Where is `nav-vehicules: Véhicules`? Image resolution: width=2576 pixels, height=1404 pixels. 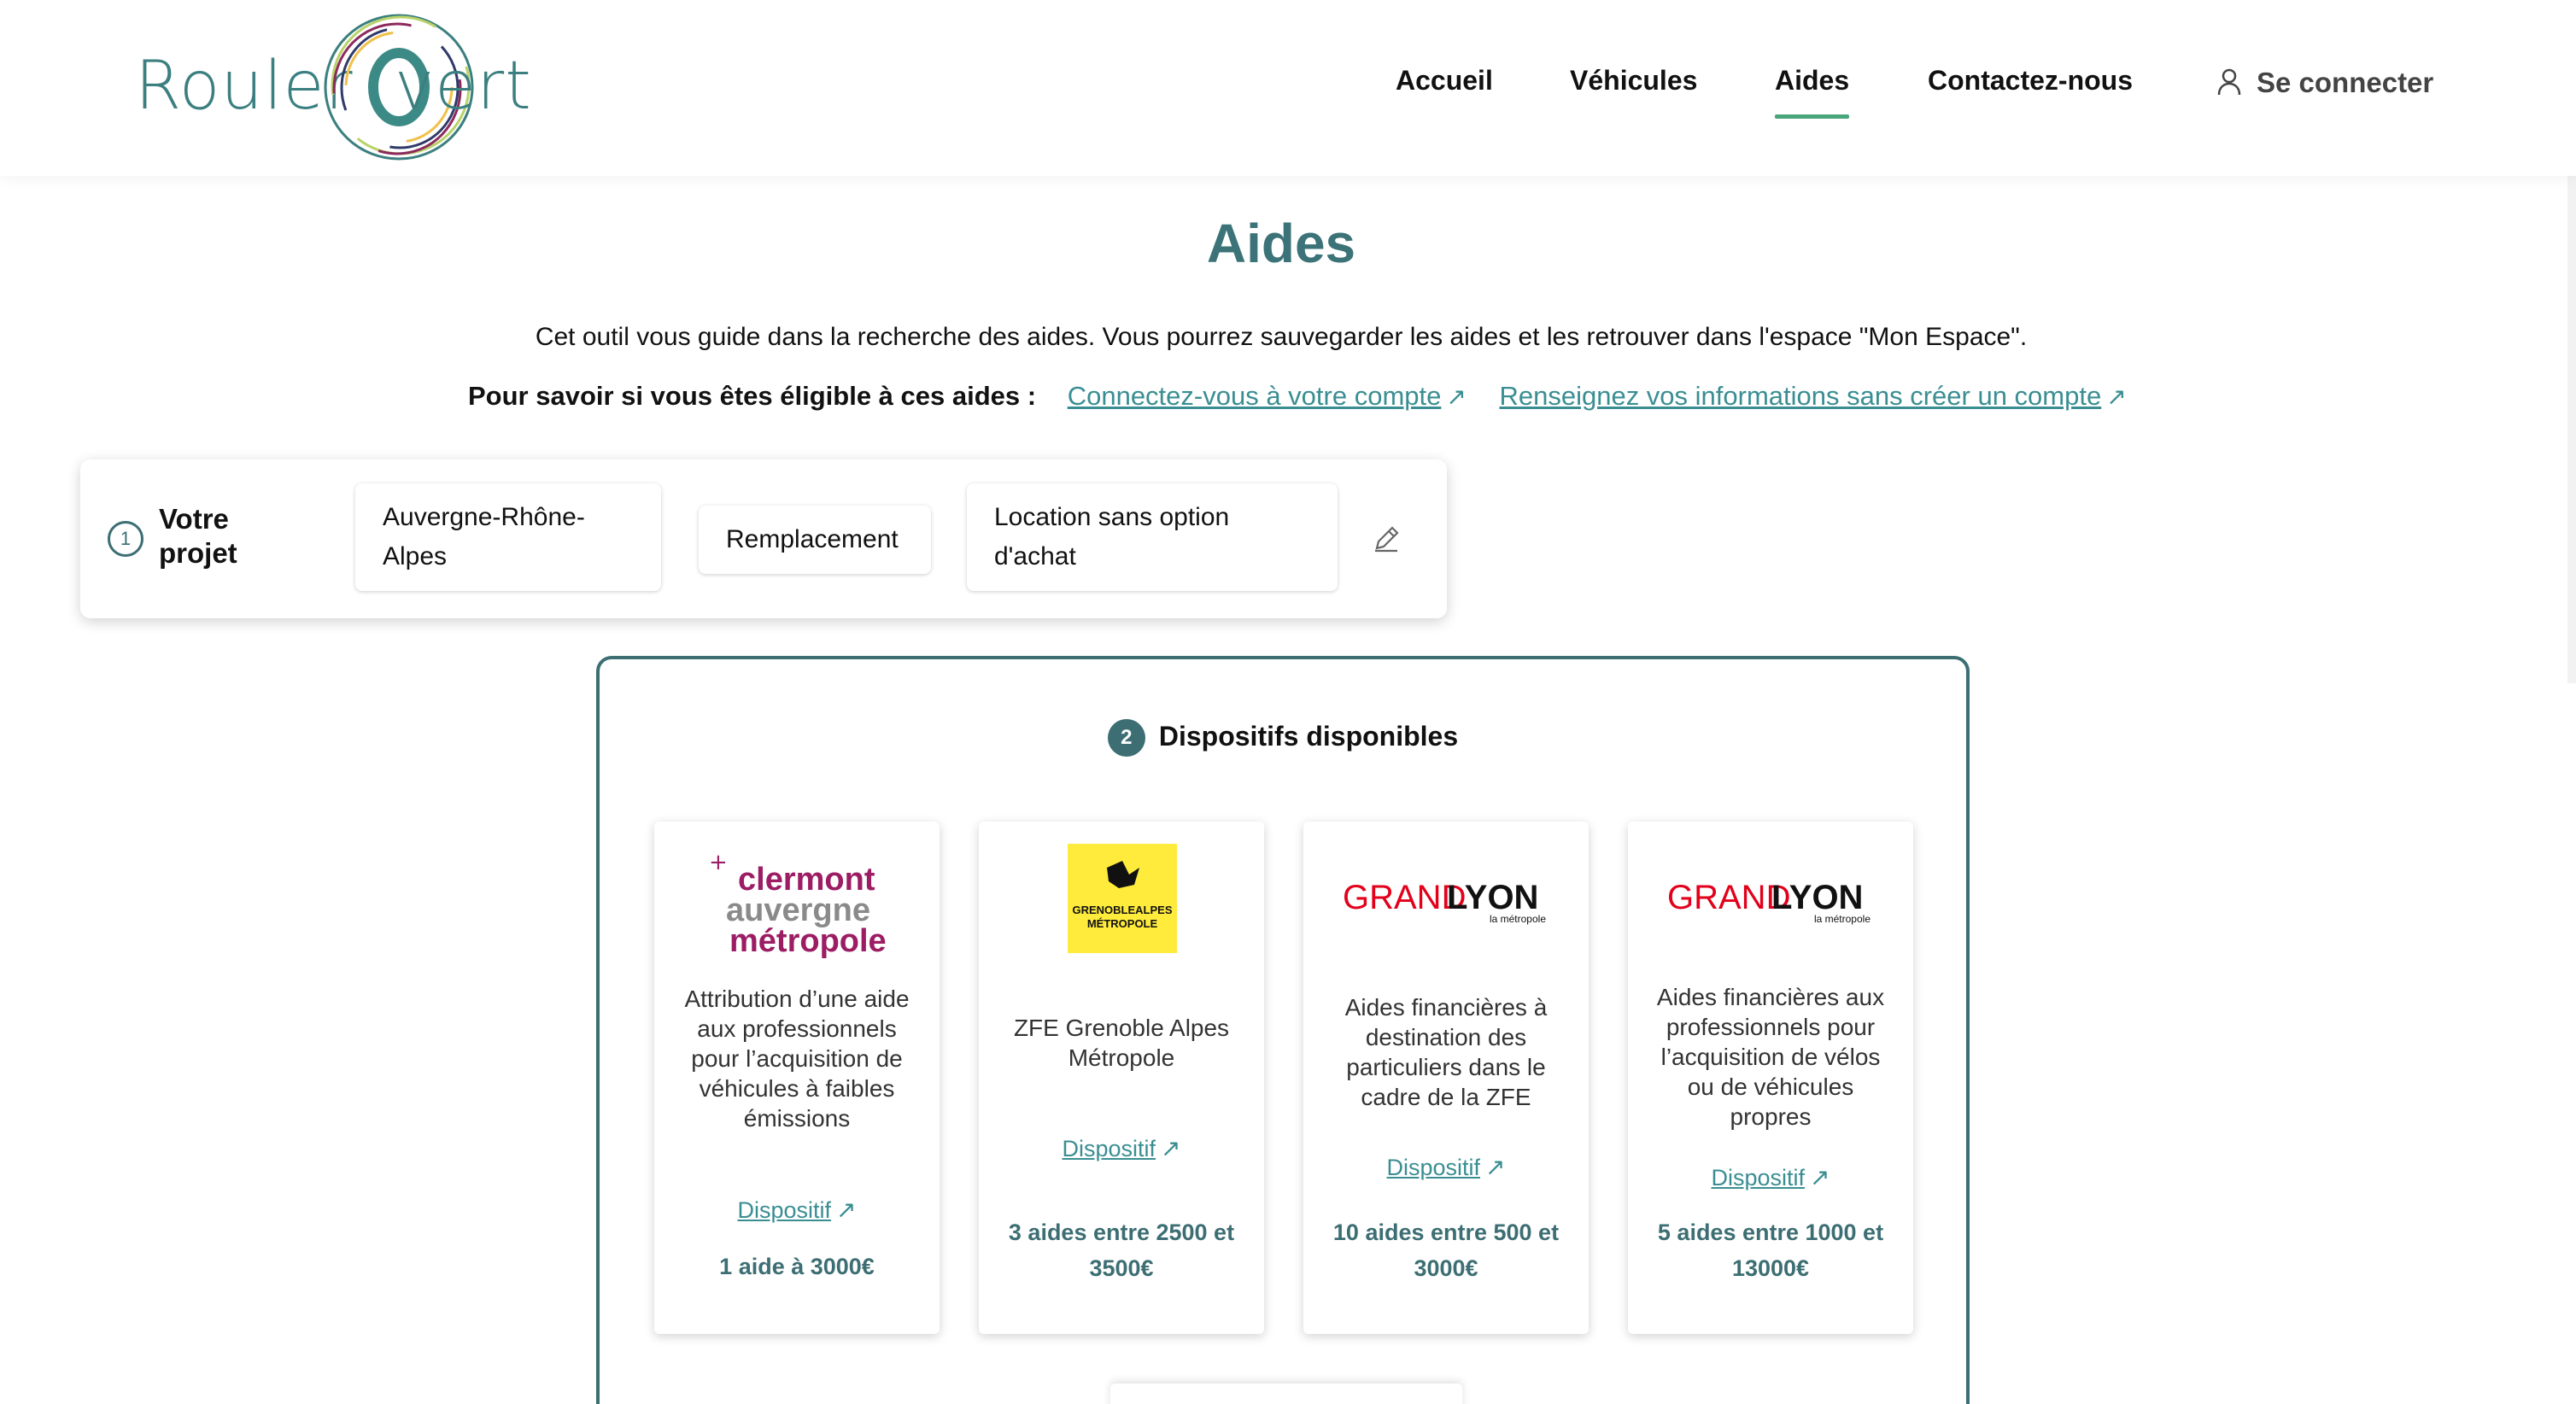
nav-vehicules: Véhicules is located at coordinates (1633, 81).